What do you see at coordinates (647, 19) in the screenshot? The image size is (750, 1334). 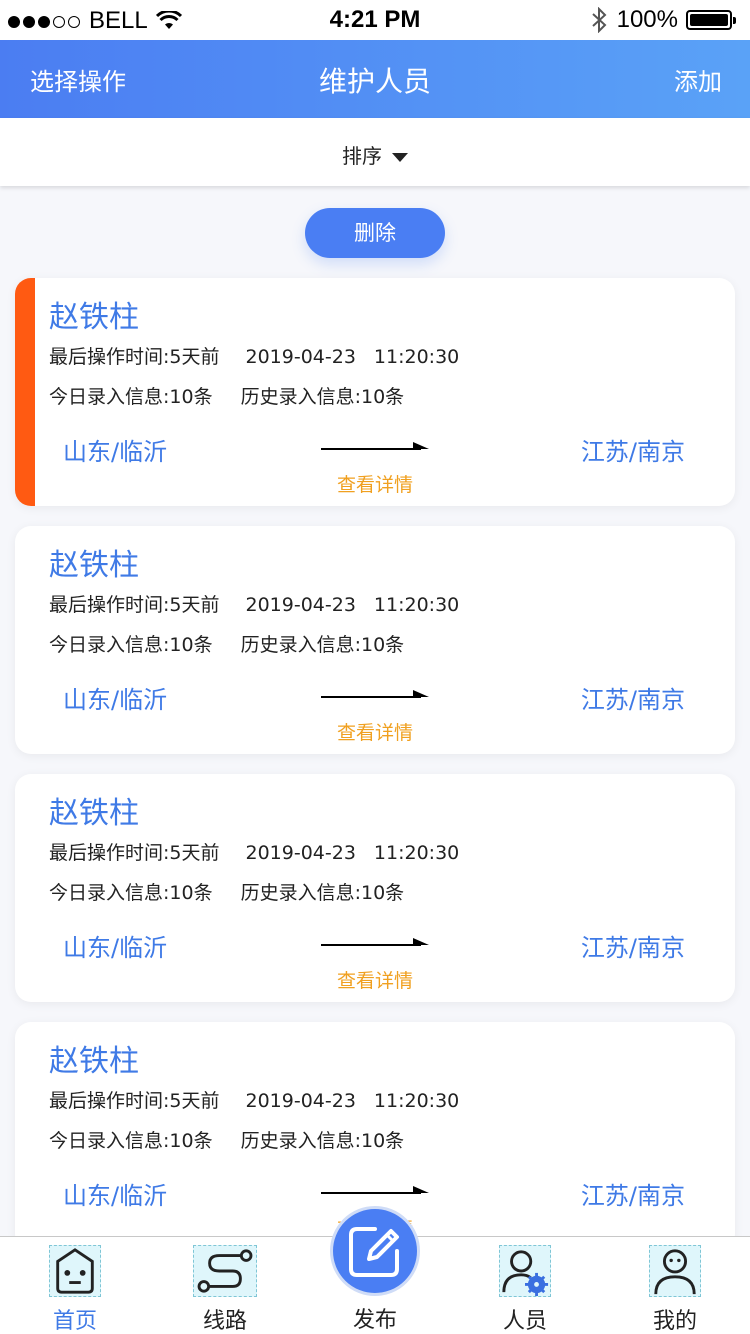 I see `battery-percentage: 100%` at bounding box center [647, 19].